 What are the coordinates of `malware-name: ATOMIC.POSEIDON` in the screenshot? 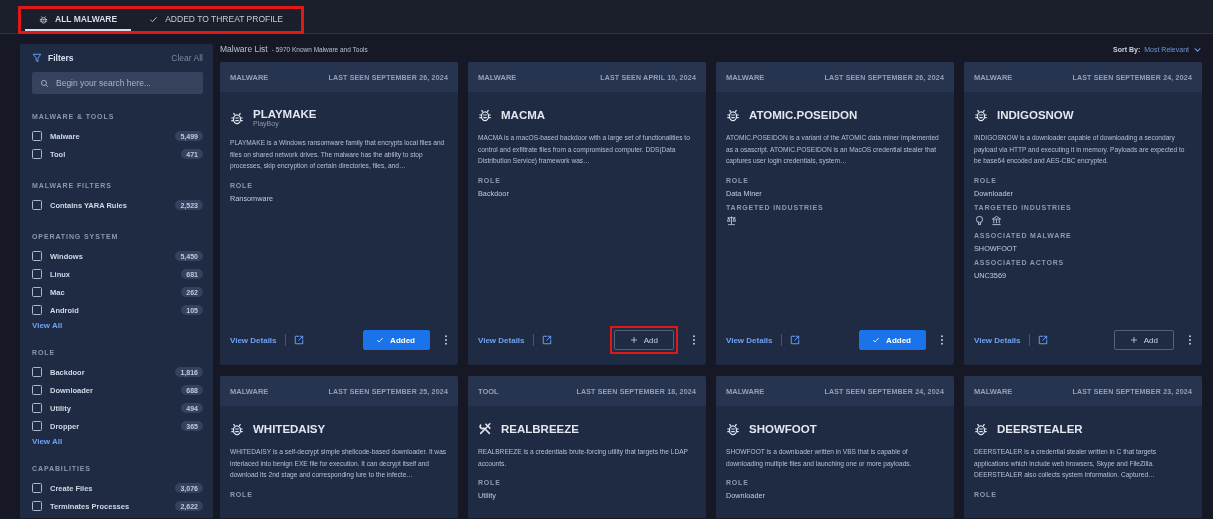 It's located at (803, 115).